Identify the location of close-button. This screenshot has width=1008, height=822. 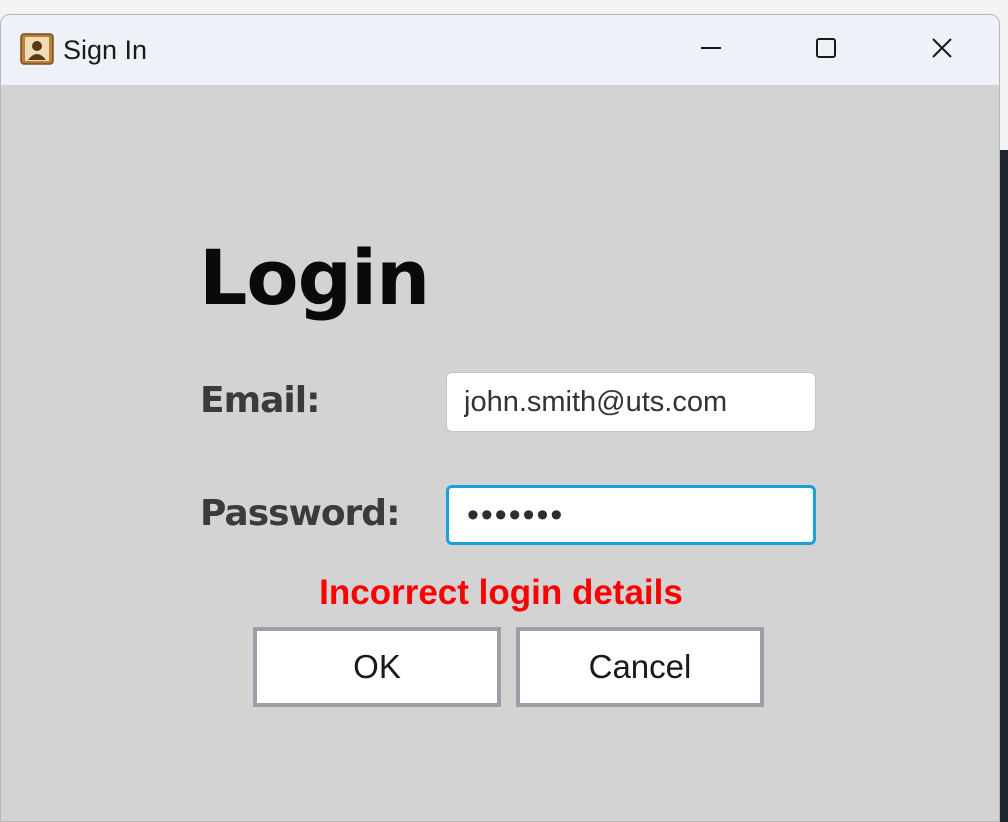
(942, 50).